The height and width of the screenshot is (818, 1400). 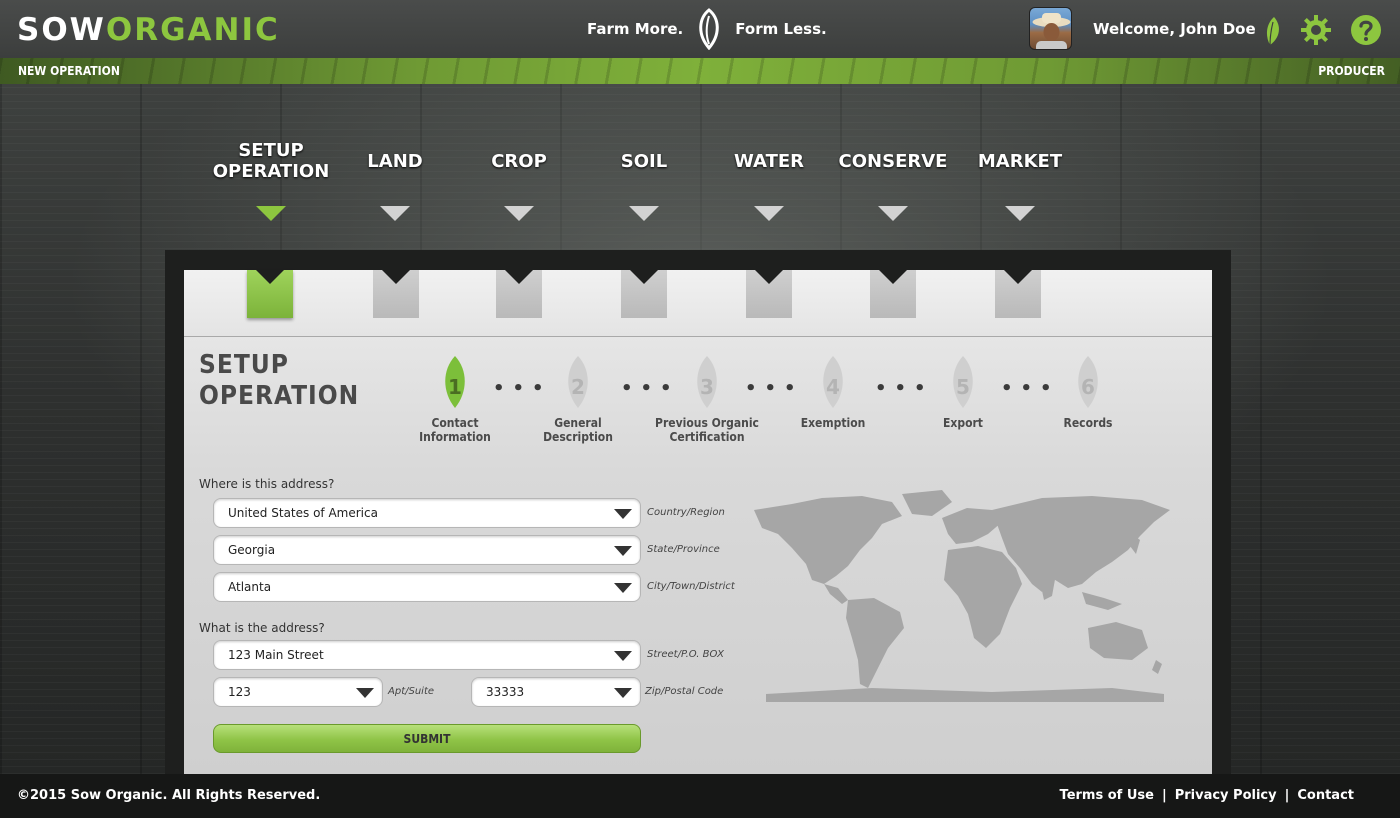 What do you see at coordinates (1088, 387) in the screenshot?
I see `step-number: 6` at bounding box center [1088, 387].